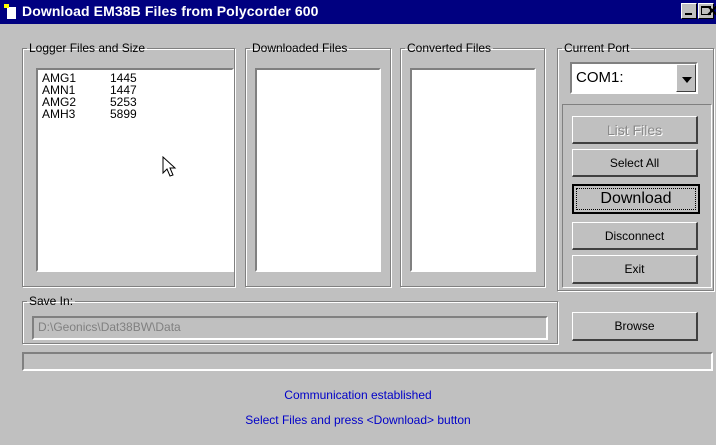 The width and height of the screenshot is (716, 445). What do you see at coordinates (51, 301) in the screenshot?
I see `save-in-label: Save In:` at bounding box center [51, 301].